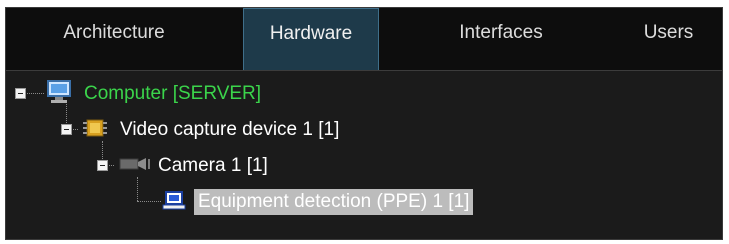  I want to click on tree-node-camera: Camera 1 [1], so click(213, 166).